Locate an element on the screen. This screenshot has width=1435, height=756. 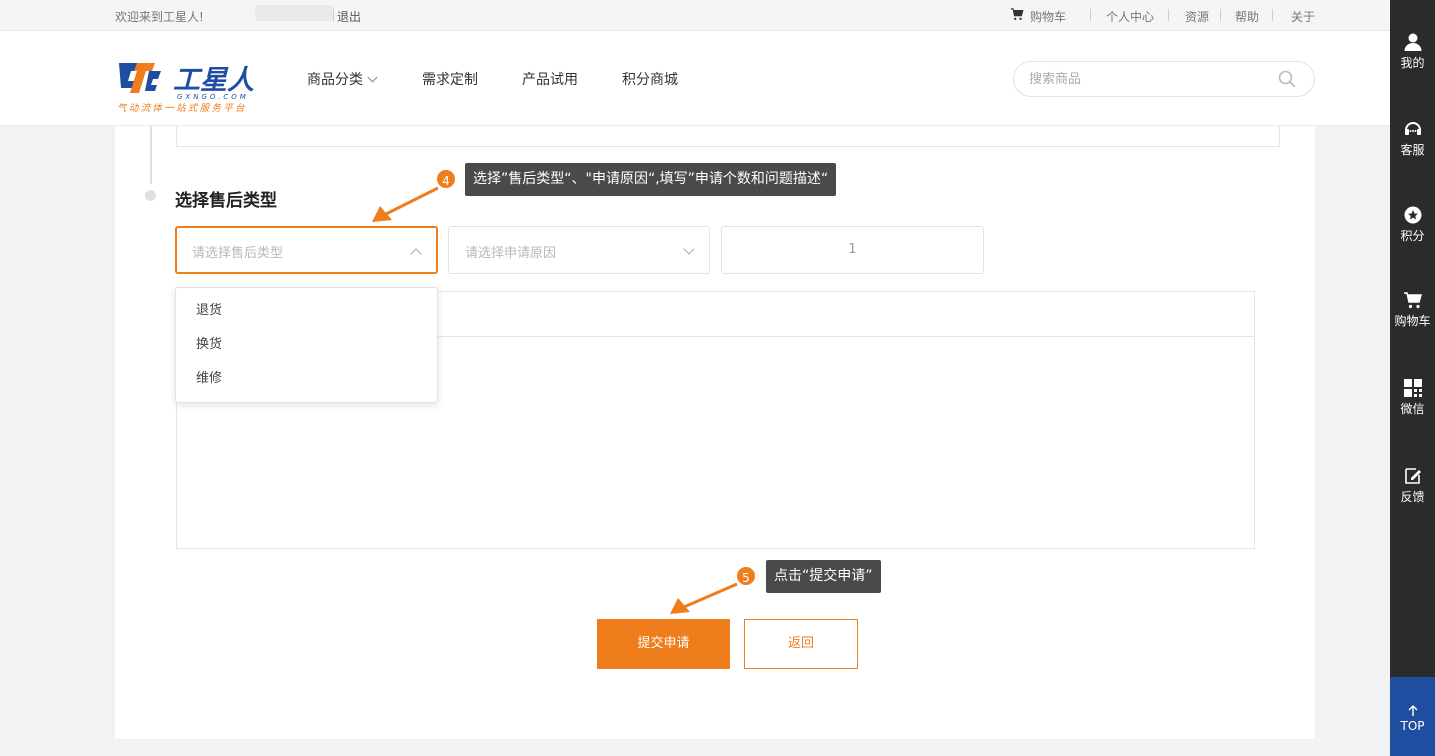
callout-tooltip: 点击“提交申请” is located at coordinates (823, 576).